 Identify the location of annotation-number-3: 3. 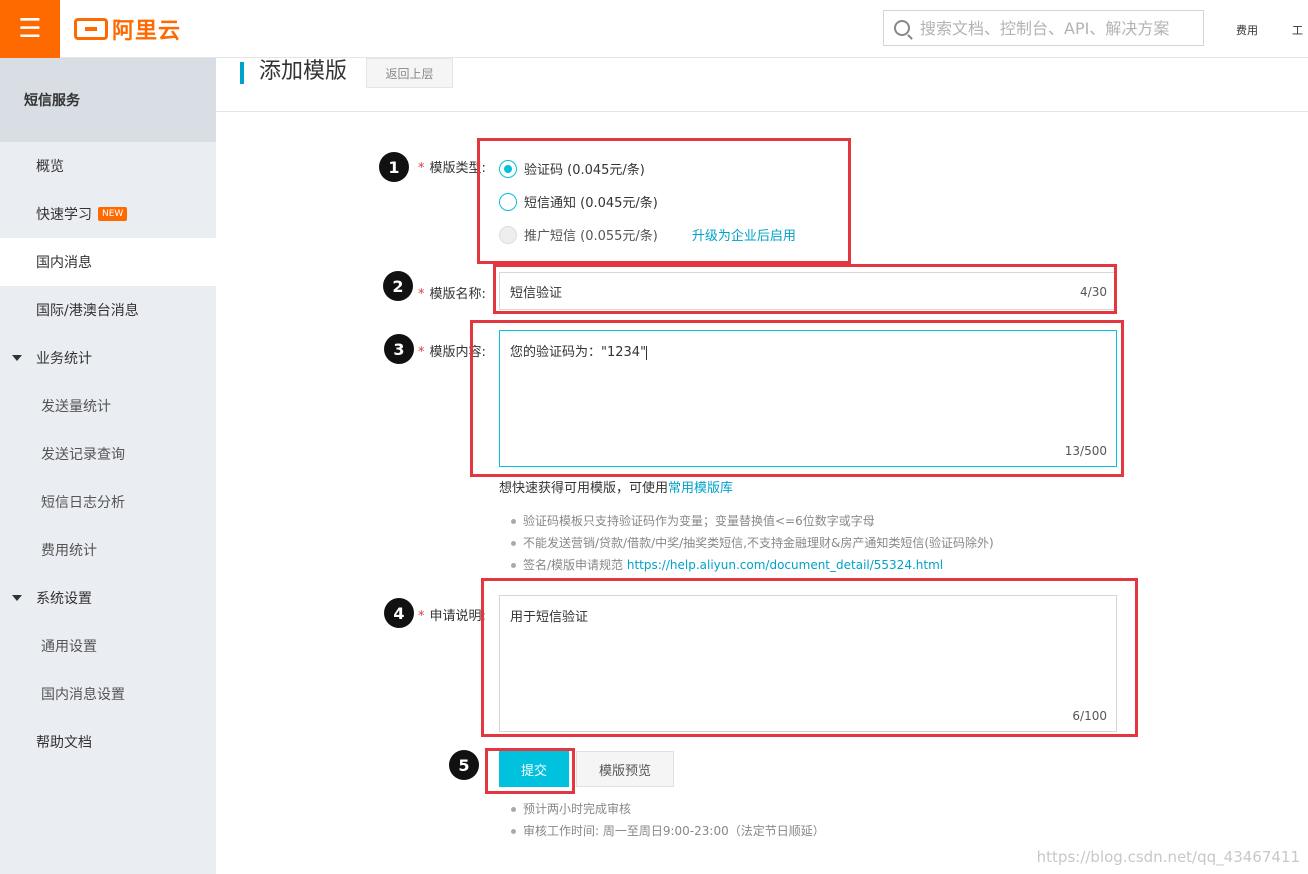
(399, 349).